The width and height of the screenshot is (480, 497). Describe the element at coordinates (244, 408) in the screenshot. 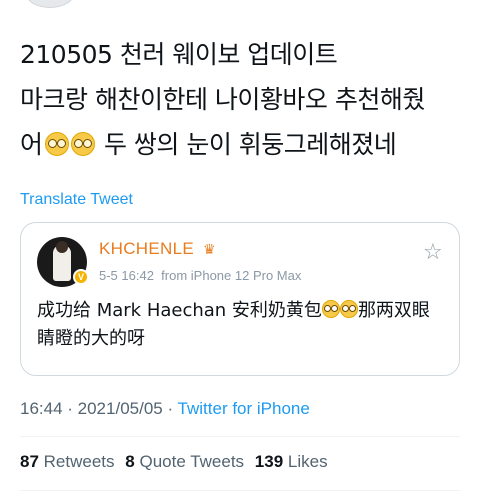

I see `tweet-source-link: Twitter for iPhone` at that location.